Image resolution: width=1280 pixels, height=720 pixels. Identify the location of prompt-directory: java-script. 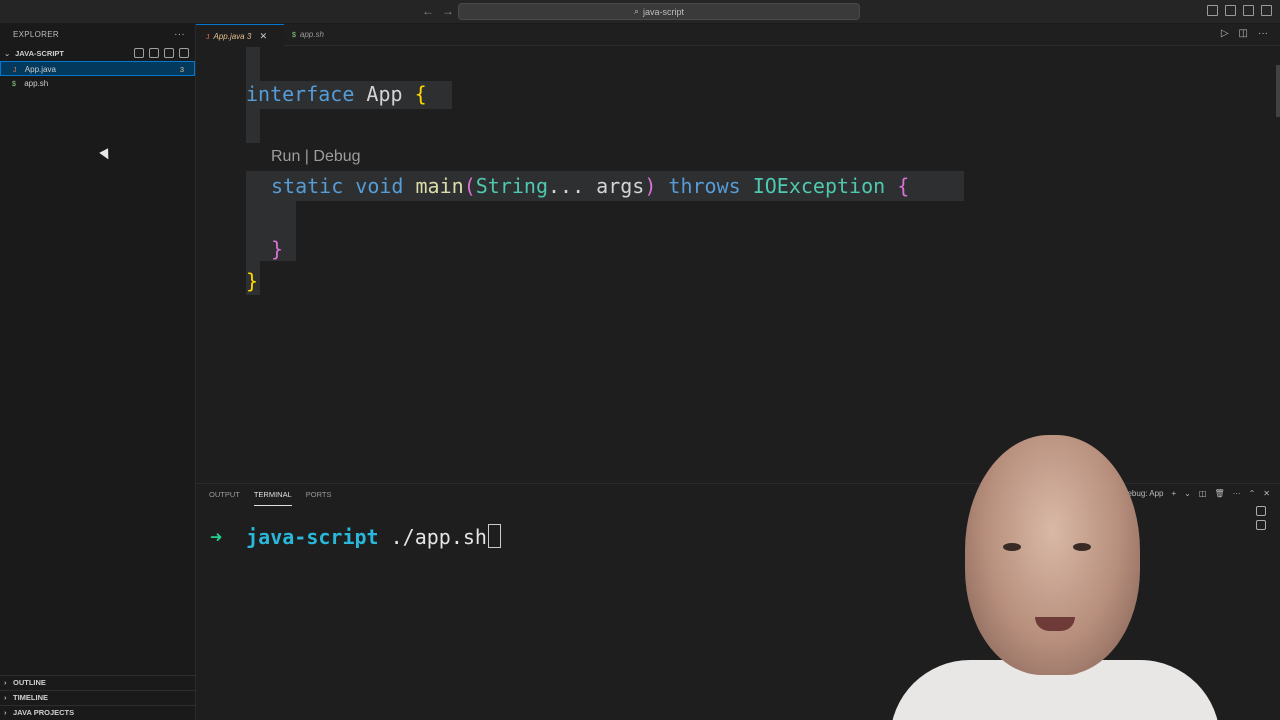
(312, 537).